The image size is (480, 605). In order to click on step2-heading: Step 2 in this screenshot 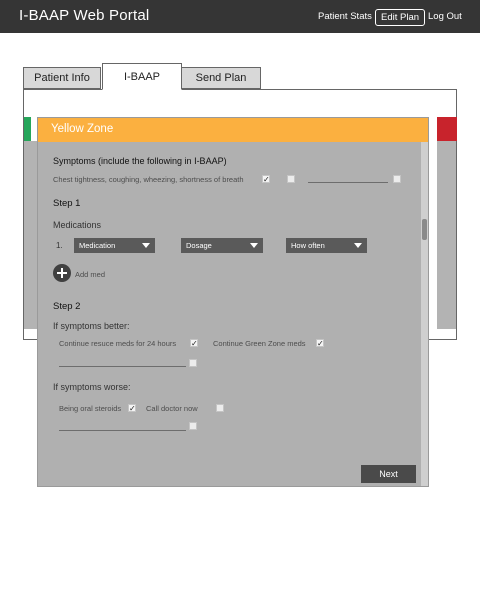, I will do `click(67, 306)`.